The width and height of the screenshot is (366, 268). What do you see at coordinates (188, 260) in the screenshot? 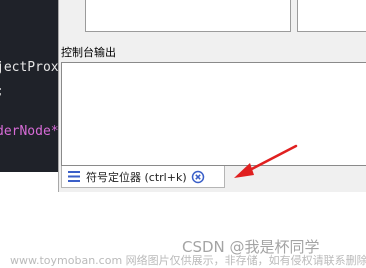
I see `watermark-site: www.toymoban.com 网络图片仅供展示，非存储，如有侵权请联系删除。` at bounding box center [188, 260].